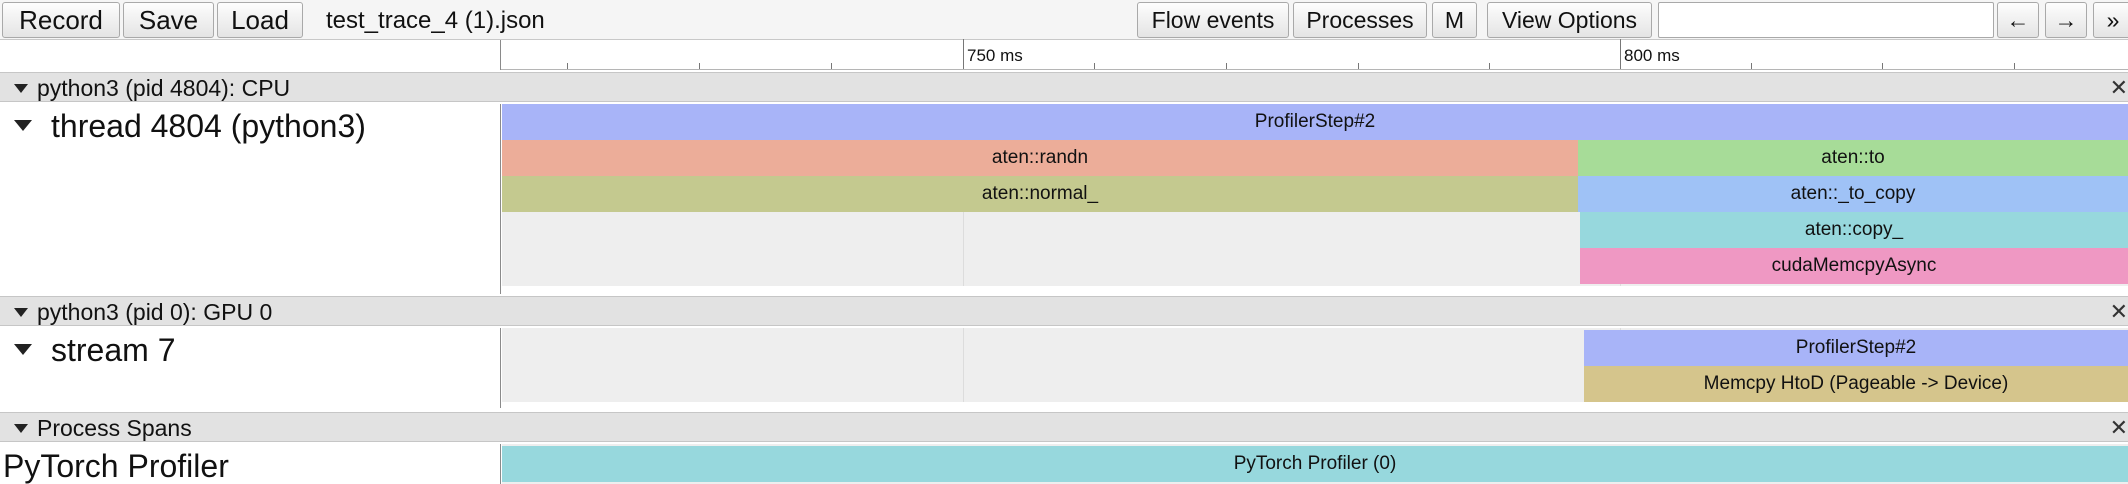 This screenshot has width=2128, height=484. Describe the element at coordinates (1040, 158) in the screenshot. I see `slice-aten-randn: aten::randn` at that location.